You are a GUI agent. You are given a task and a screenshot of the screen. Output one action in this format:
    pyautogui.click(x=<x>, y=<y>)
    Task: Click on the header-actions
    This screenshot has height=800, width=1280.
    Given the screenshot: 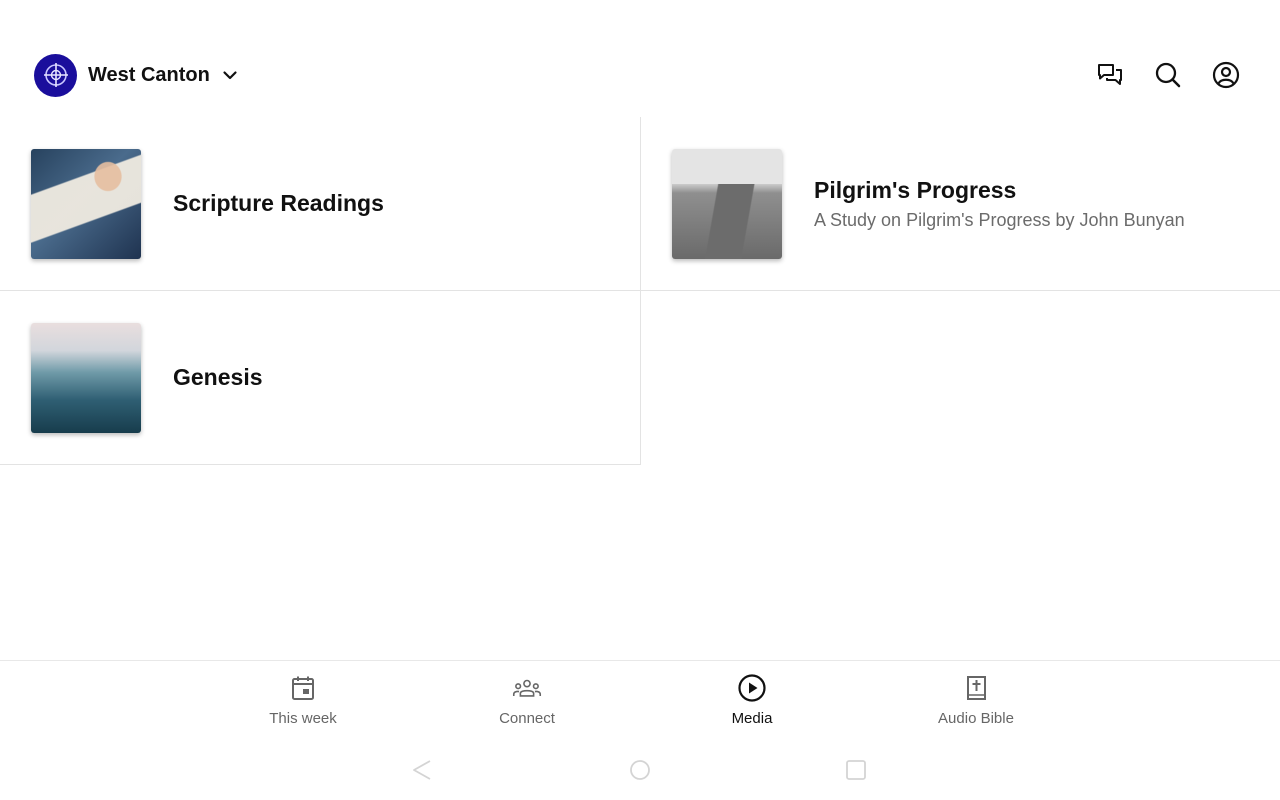 What is the action you would take?
    pyautogui.click(x=1168, y=75)
    